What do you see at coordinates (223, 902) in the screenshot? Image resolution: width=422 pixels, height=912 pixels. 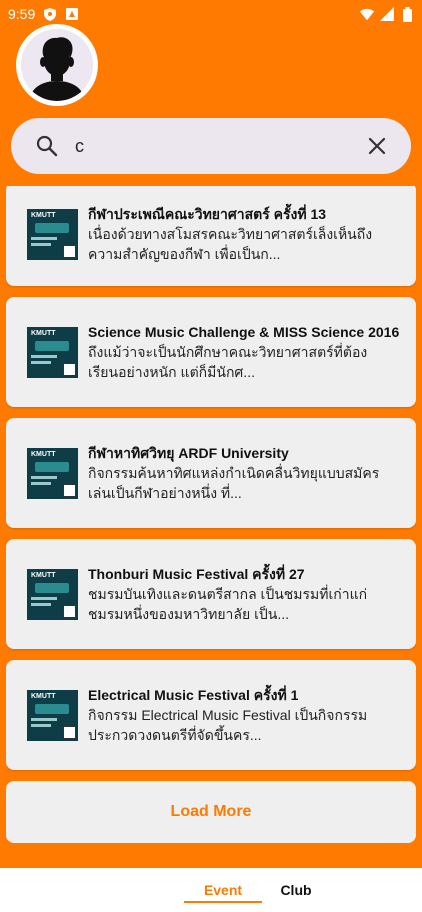 I see `tab-active-indicator` at bounding box center [223, 902].